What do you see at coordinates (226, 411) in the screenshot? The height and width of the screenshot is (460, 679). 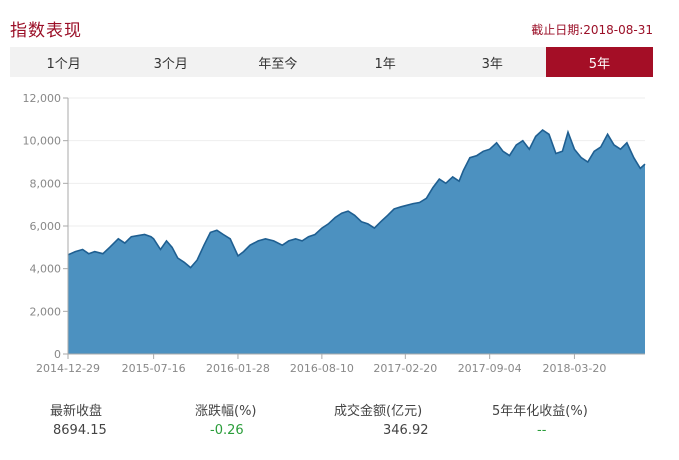 I see `stat-label-change-pct: 涨跌幅(%)` at bounding box center [226, 411].